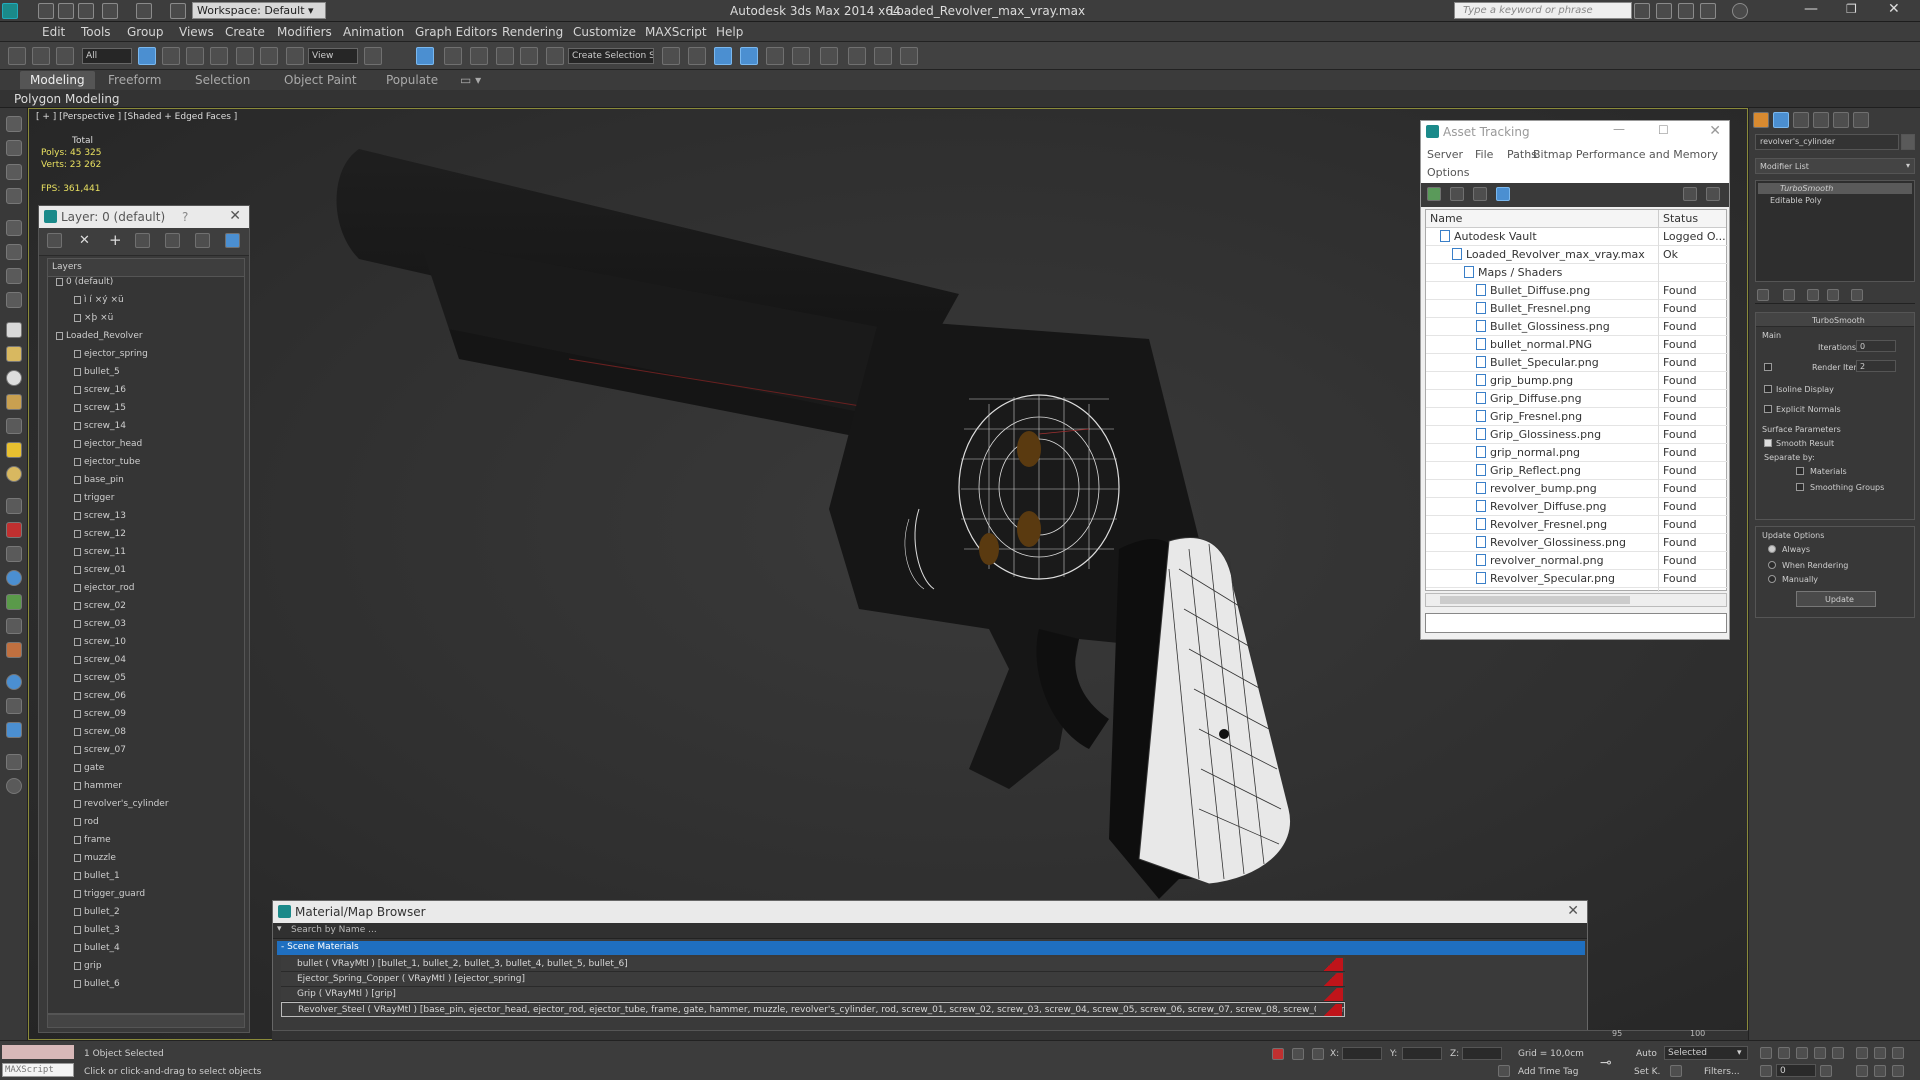 The height and width of the screenshot is (1080, 1920). Describe the element at coordinates (17, 56) in the screenshot. I see `link-icon` at that location.